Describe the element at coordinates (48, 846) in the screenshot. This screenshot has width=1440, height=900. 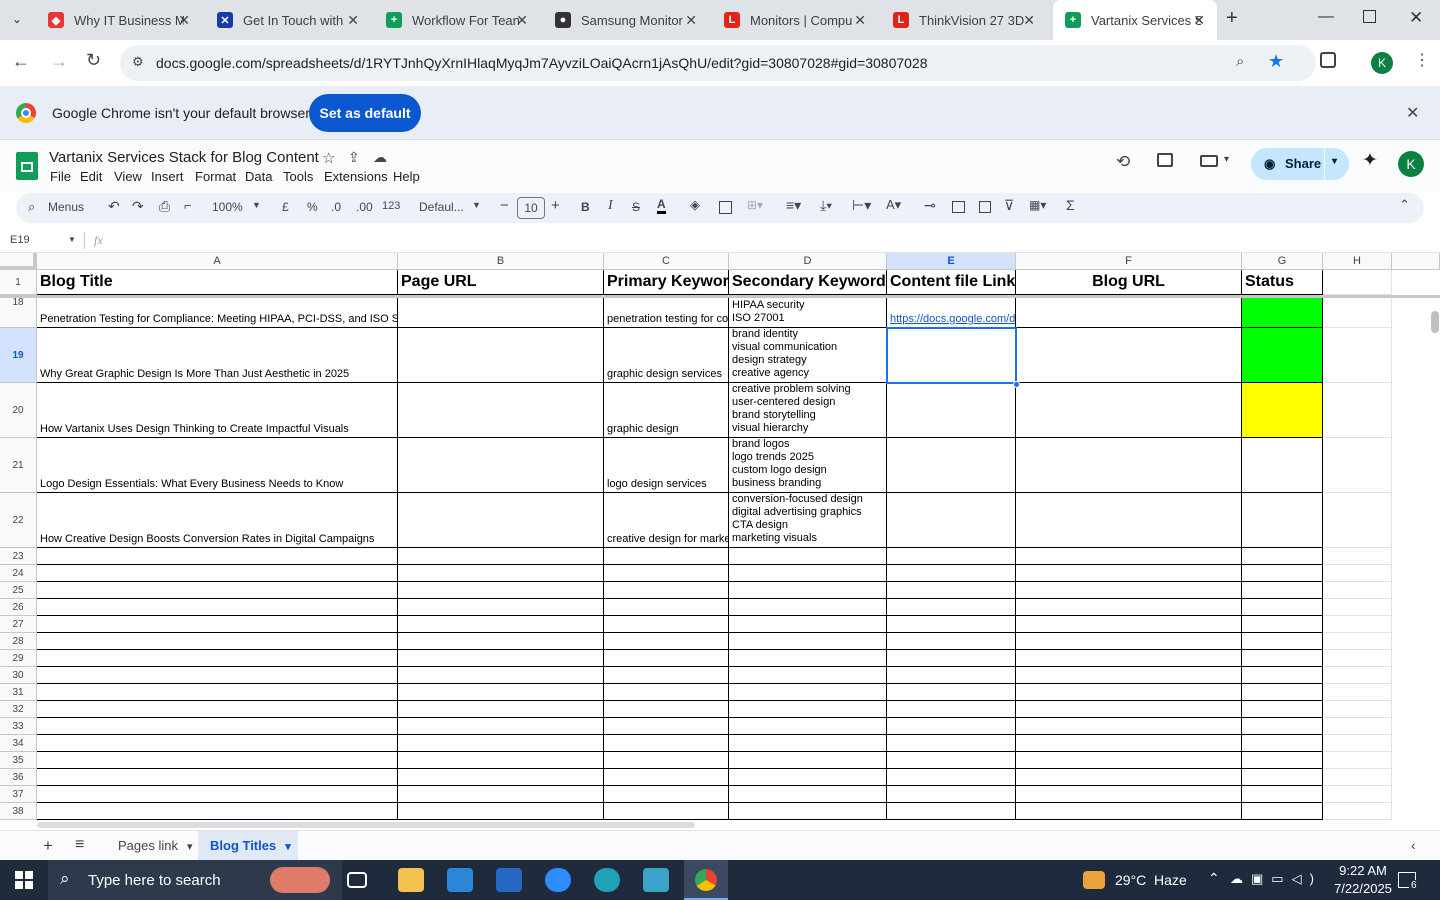
I see `add-sheet-button: +` at that location.